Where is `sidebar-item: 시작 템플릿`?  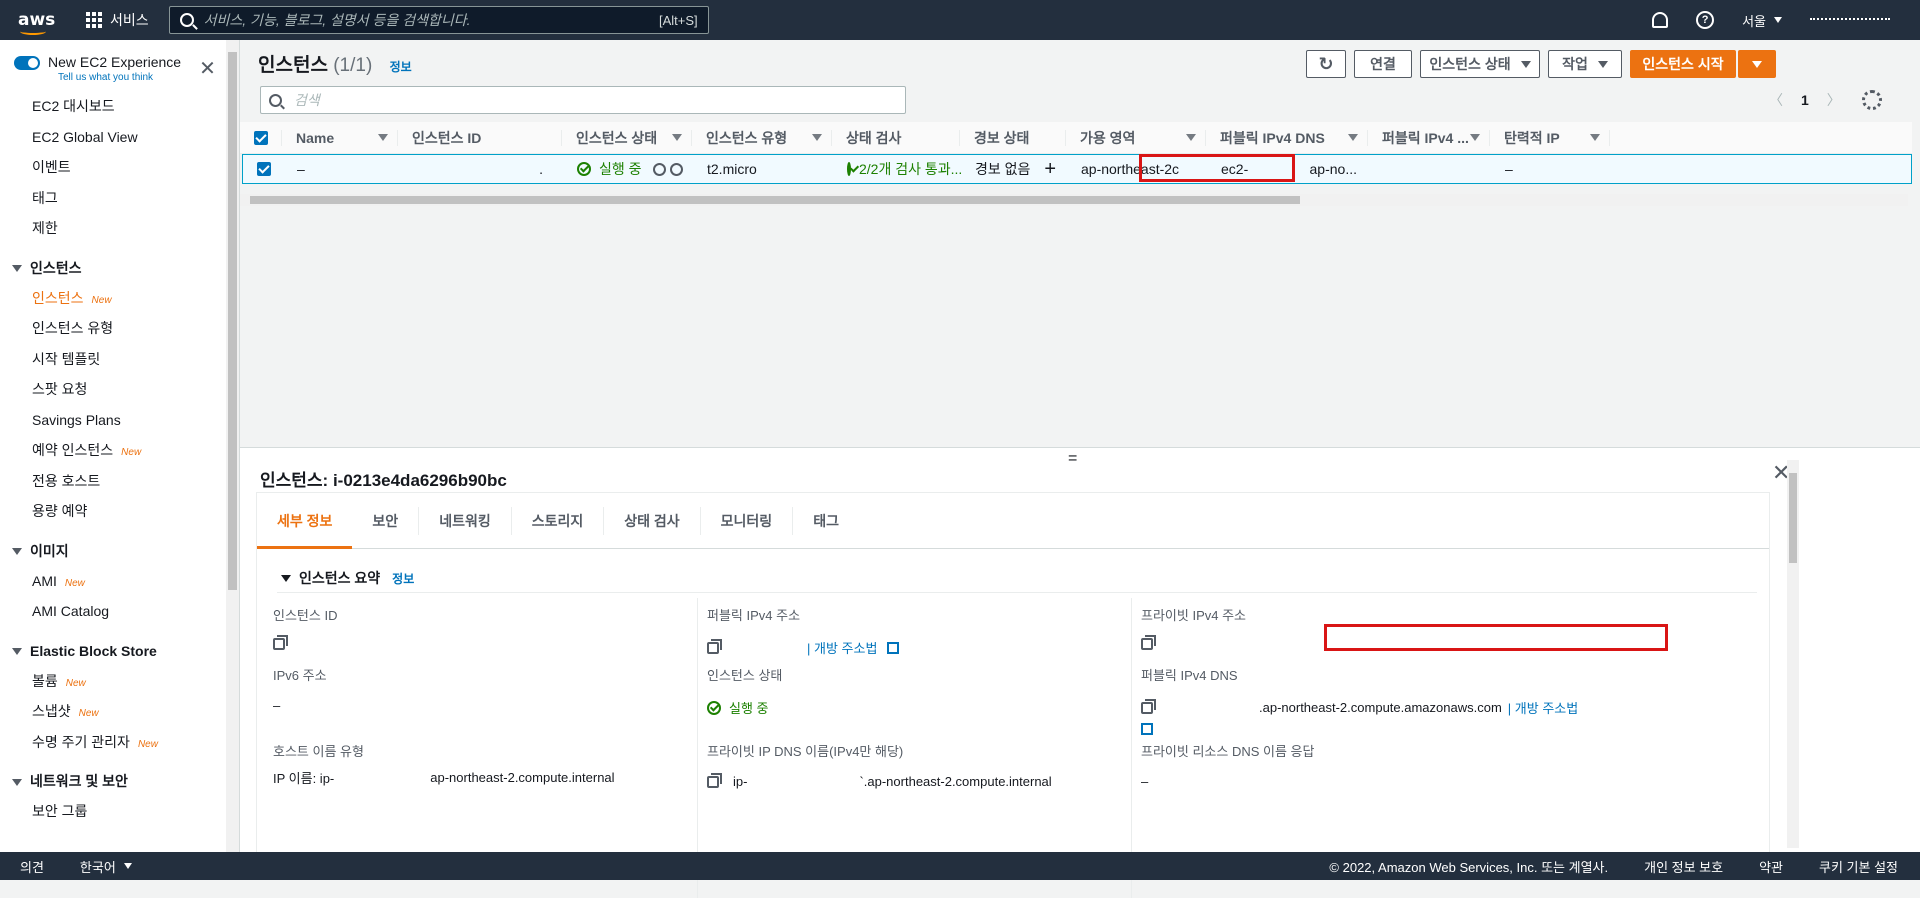
sidebar-item: 시작 템플릿 is located at coordinates (119, 359).